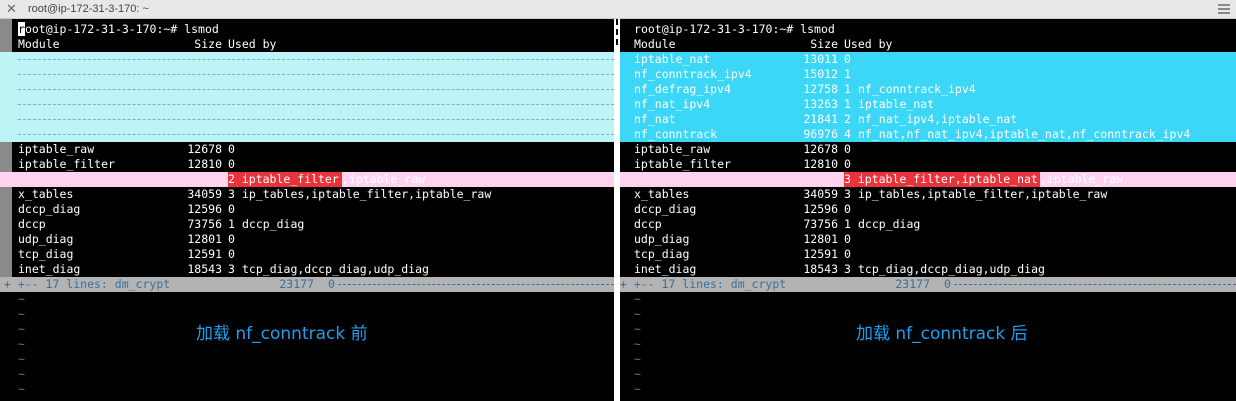 The image size is (1236, 401). Describe the element at coordinates (282, 334) in the screenshot. I see `caption-before: 加载 nf_conntrack 前` at that location.